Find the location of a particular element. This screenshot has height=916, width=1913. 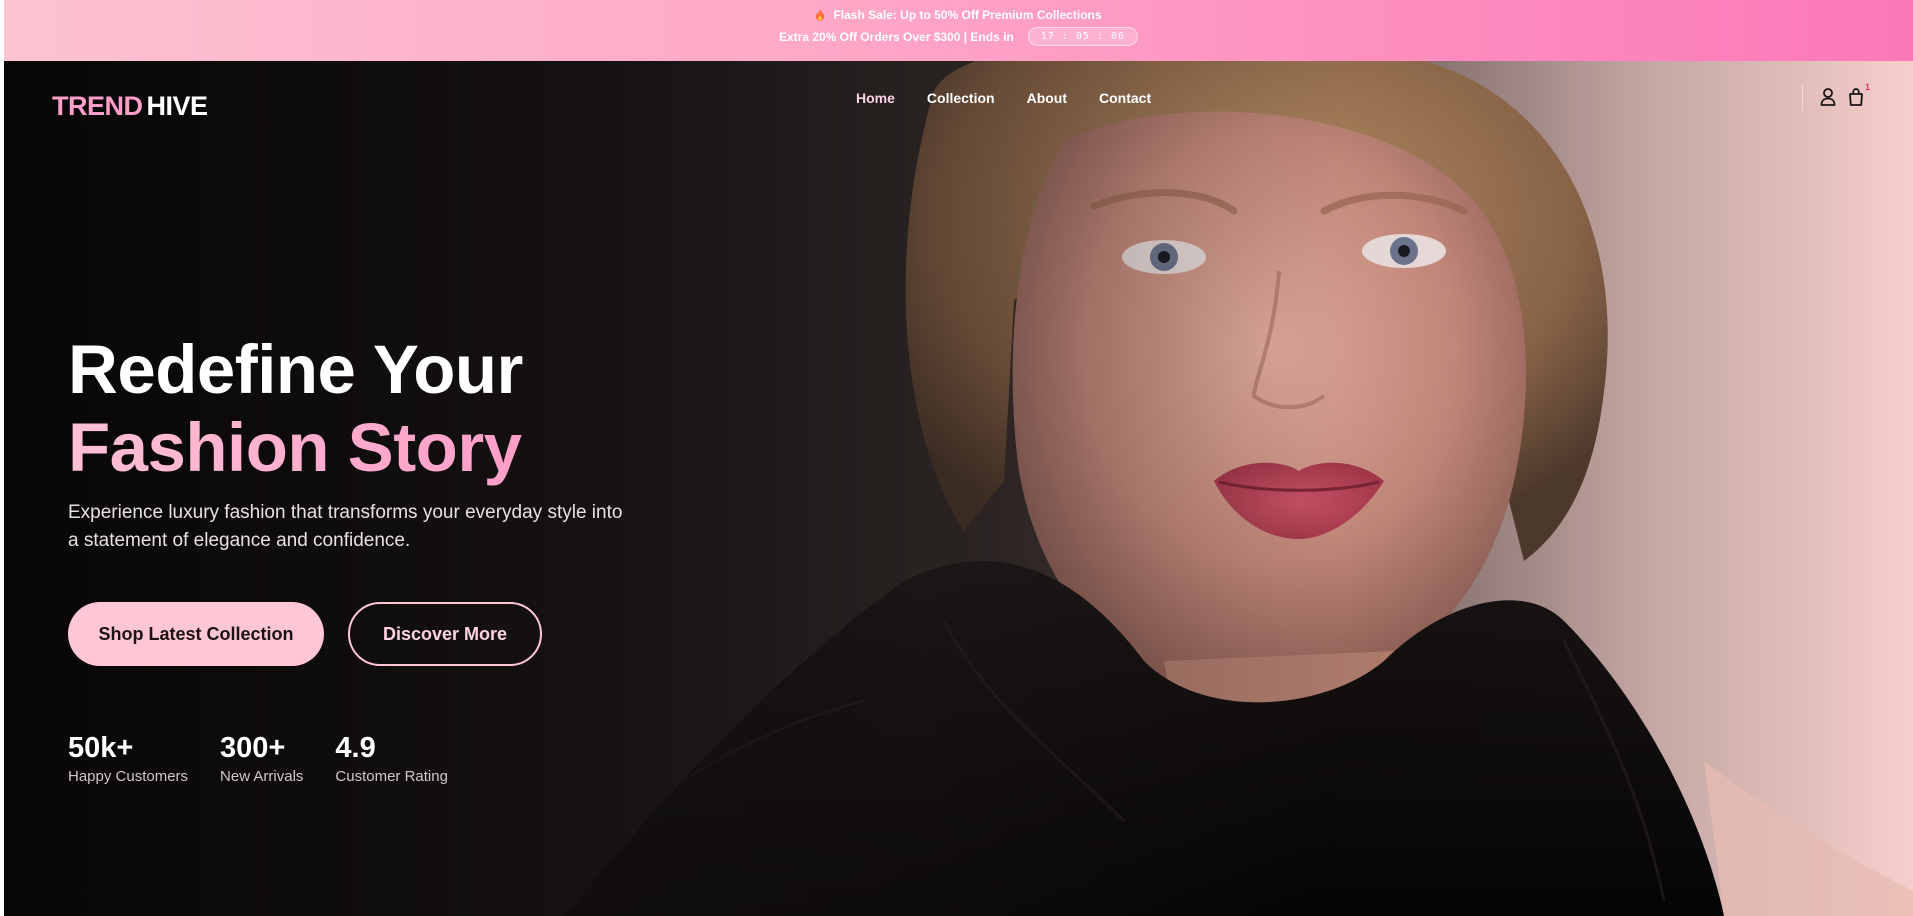

nav-home: Home is located at coordinates (875, 98).